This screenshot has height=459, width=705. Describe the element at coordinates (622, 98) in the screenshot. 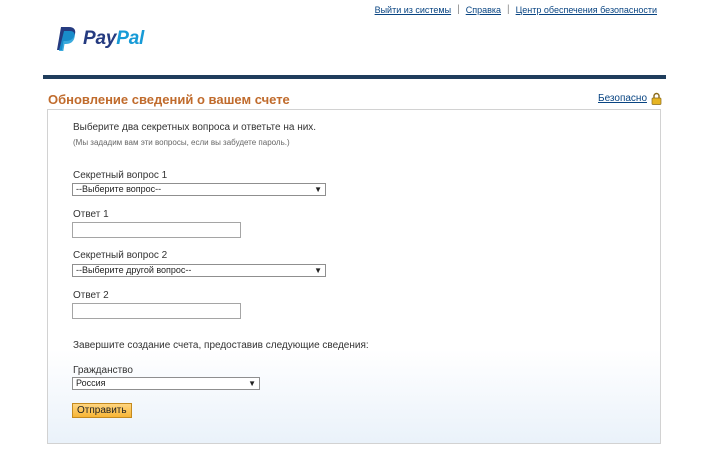

I see `secure-link: Безопасно` at that location.